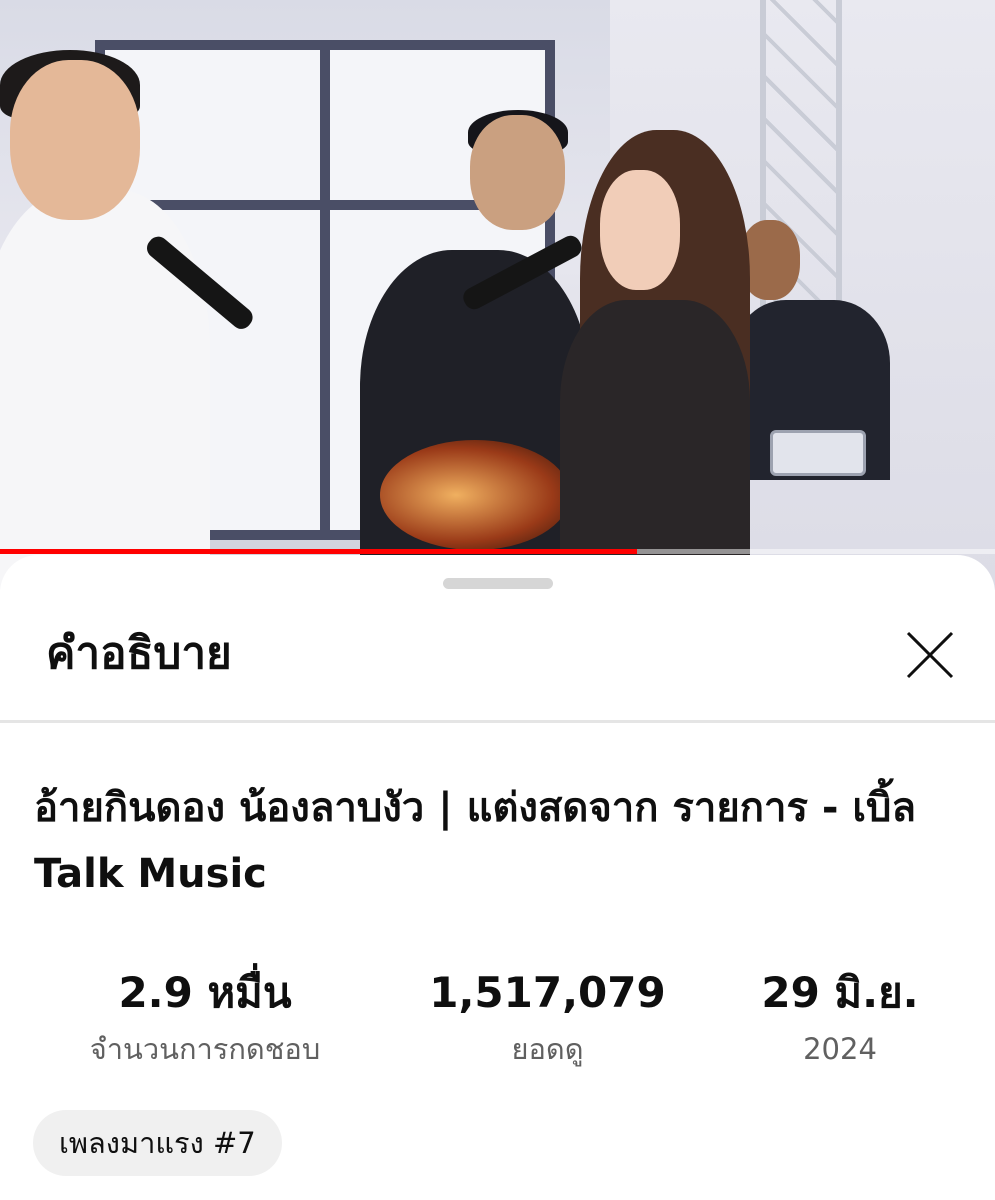 The width and height of the screenshot is (995, 1200). I want to click on electric-guitar, so click(475, 495).